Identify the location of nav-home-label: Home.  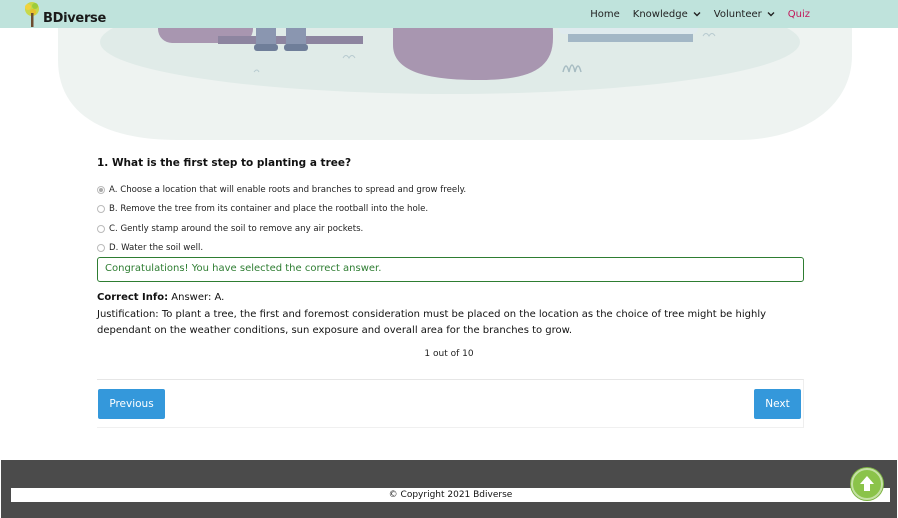
(605, 14).